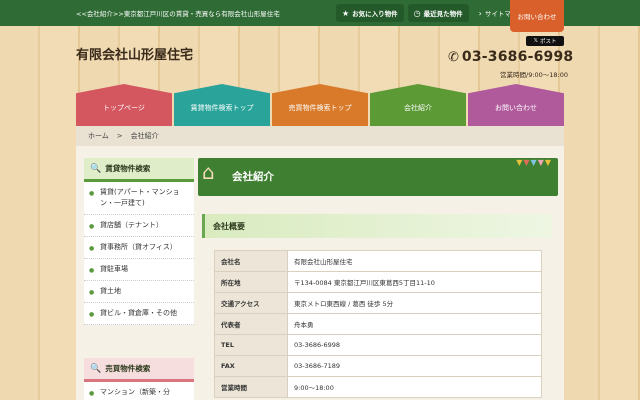  Describe the element at coordinates (414, 387) in the screenshot. I see `table-value: 9:00〜18:00` at that location.